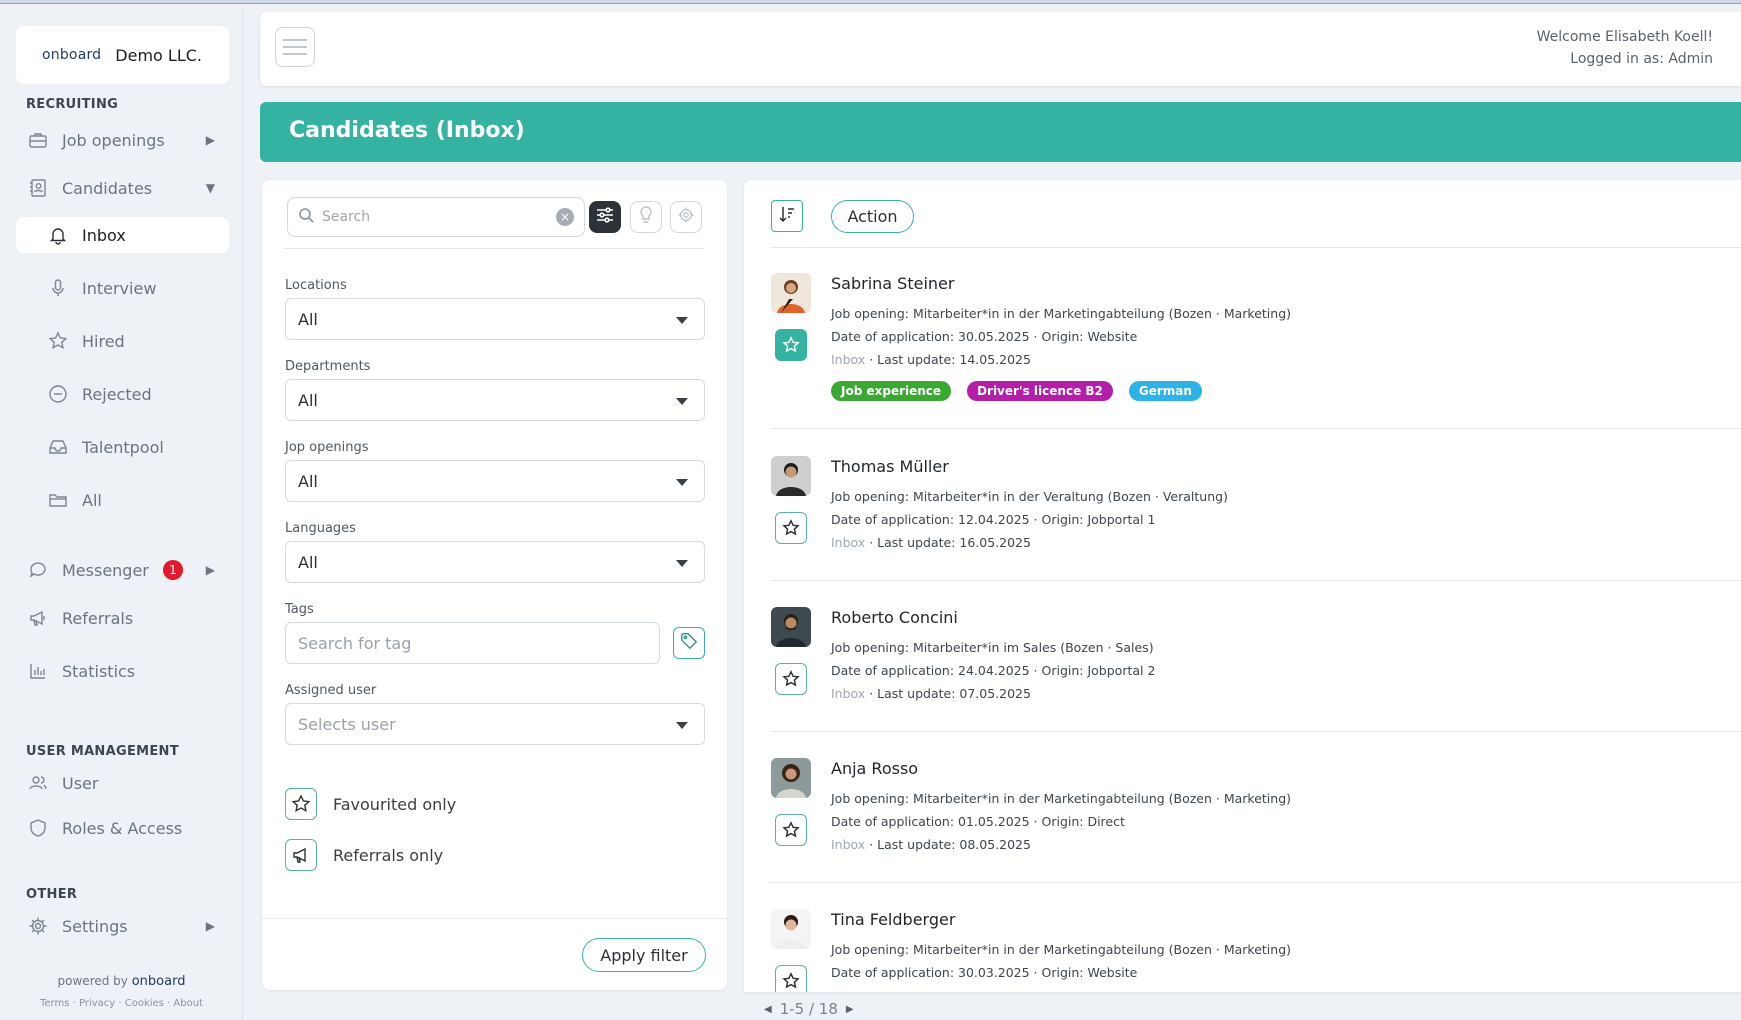 The height and width of the screenshot is (1020, 1741). I want to click on departments-label: Departments, so click(328, 366).